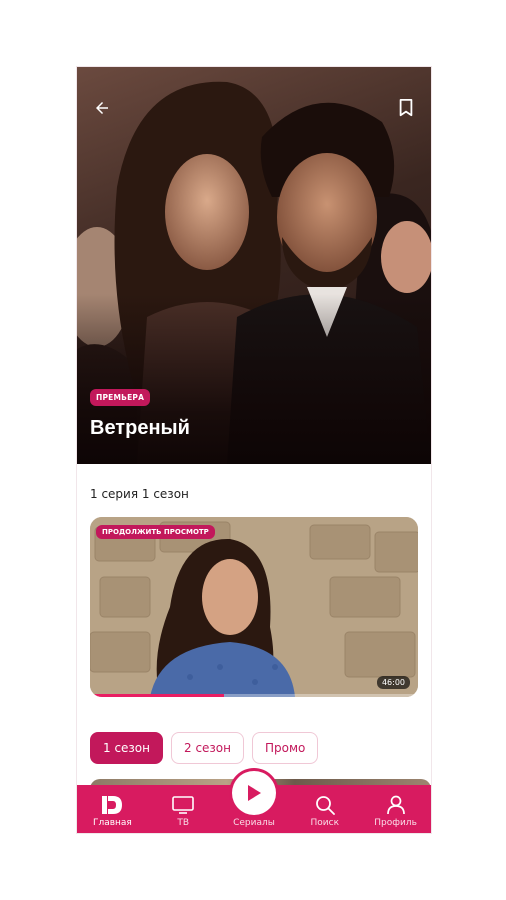 The image size is (506, 900). Describe the element at coordinates (112, 823) in the screenshot. I see `nav-home-label: Главная` at that location.